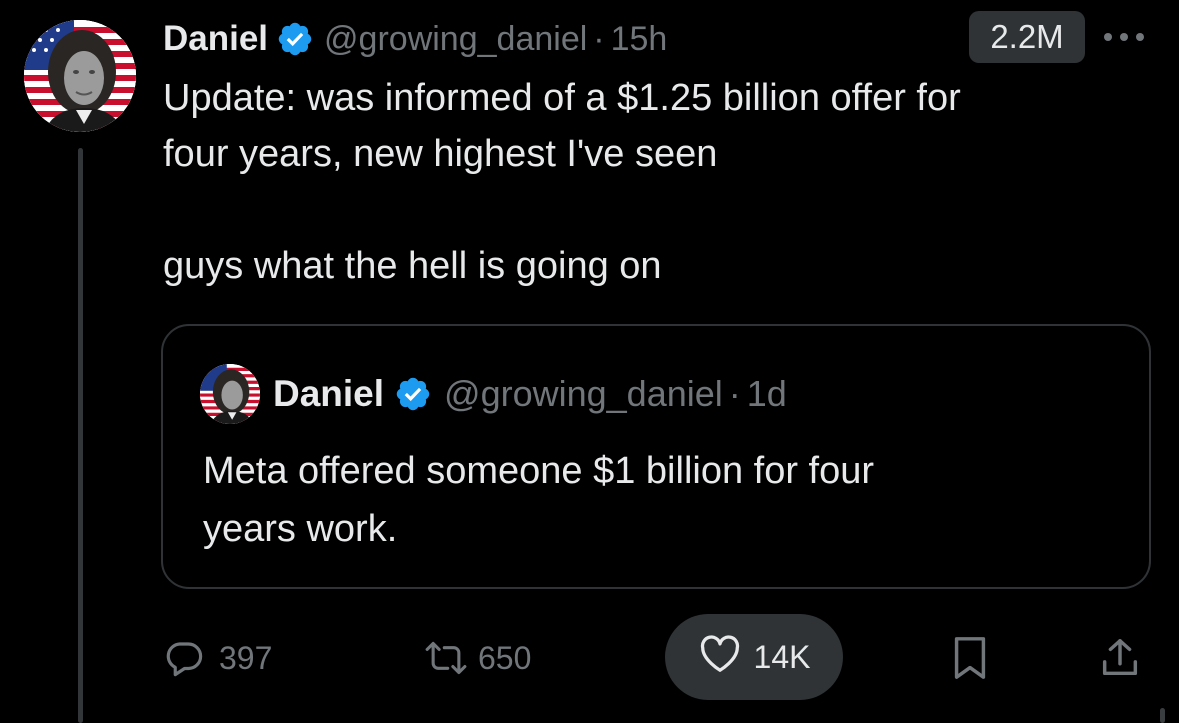 The image size is (1179, 723). I want to click on tweet-text-line: four years, new highest I've seen, so click(440, 154).